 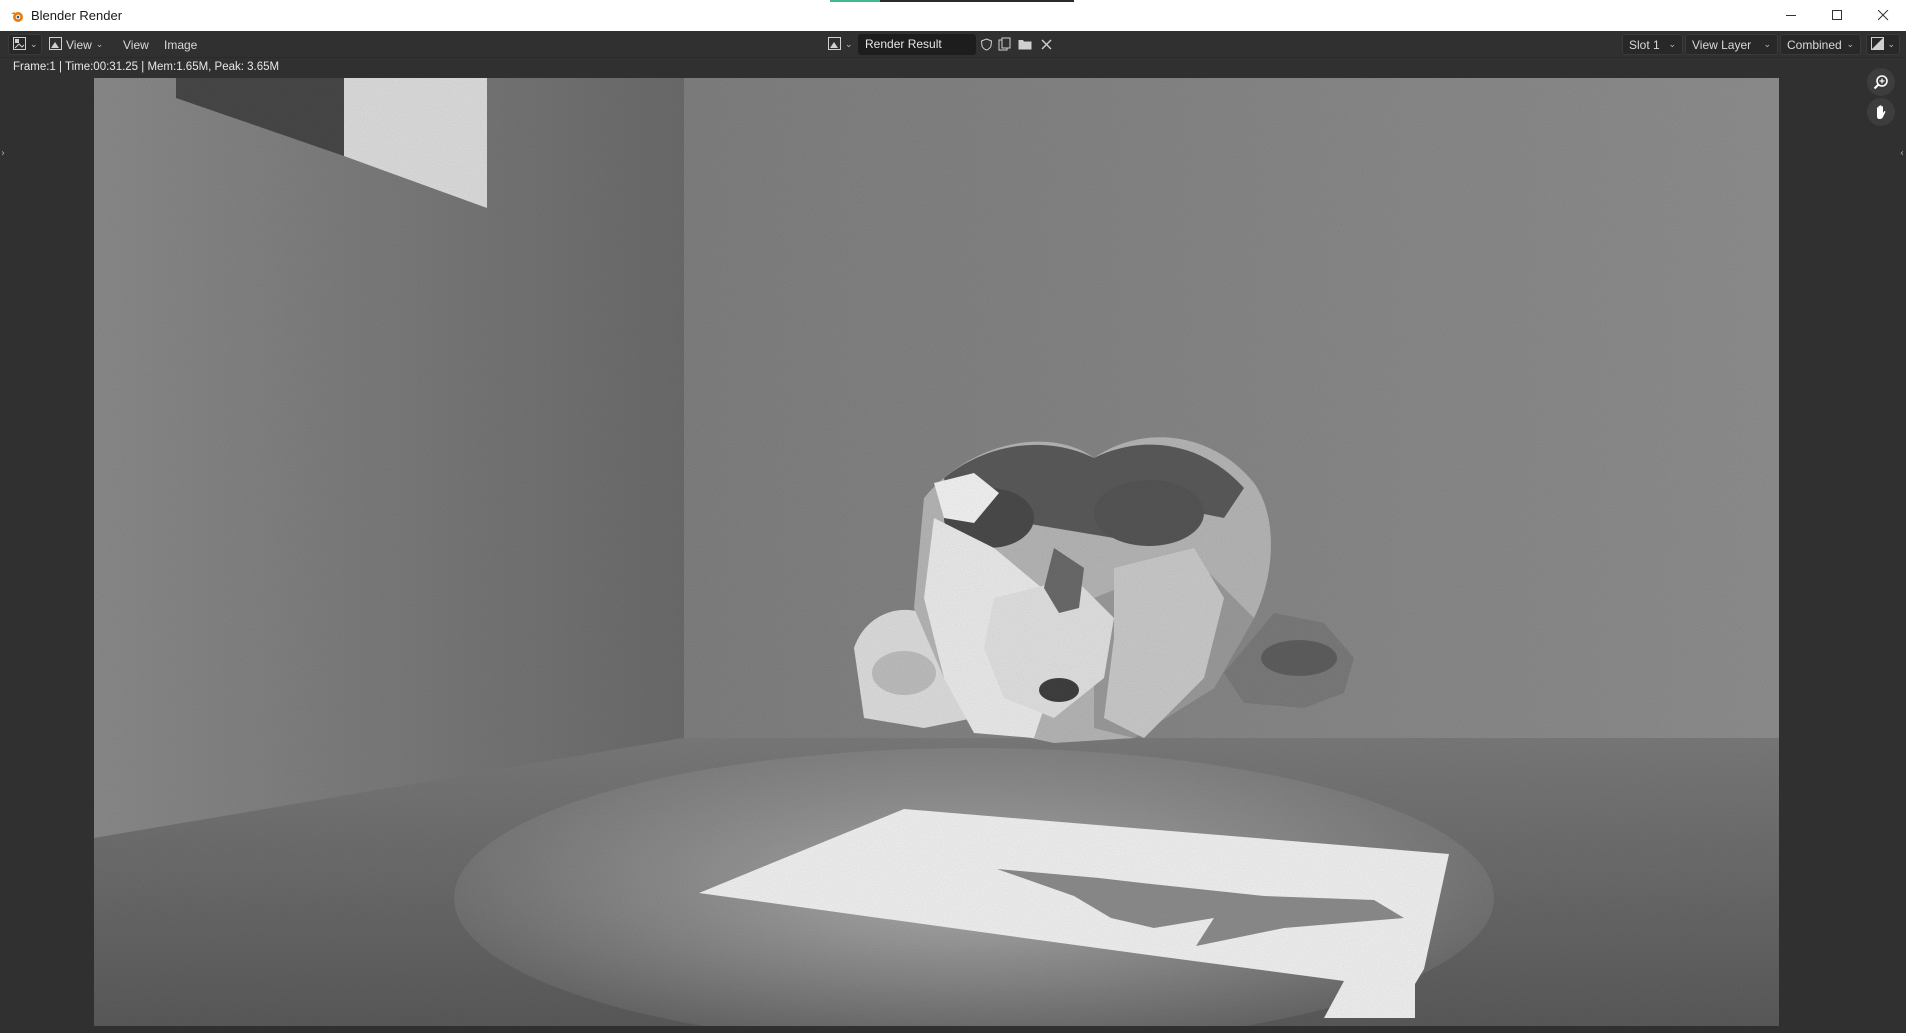 I want to click on menu-view: View, so click(x=136, y=44).